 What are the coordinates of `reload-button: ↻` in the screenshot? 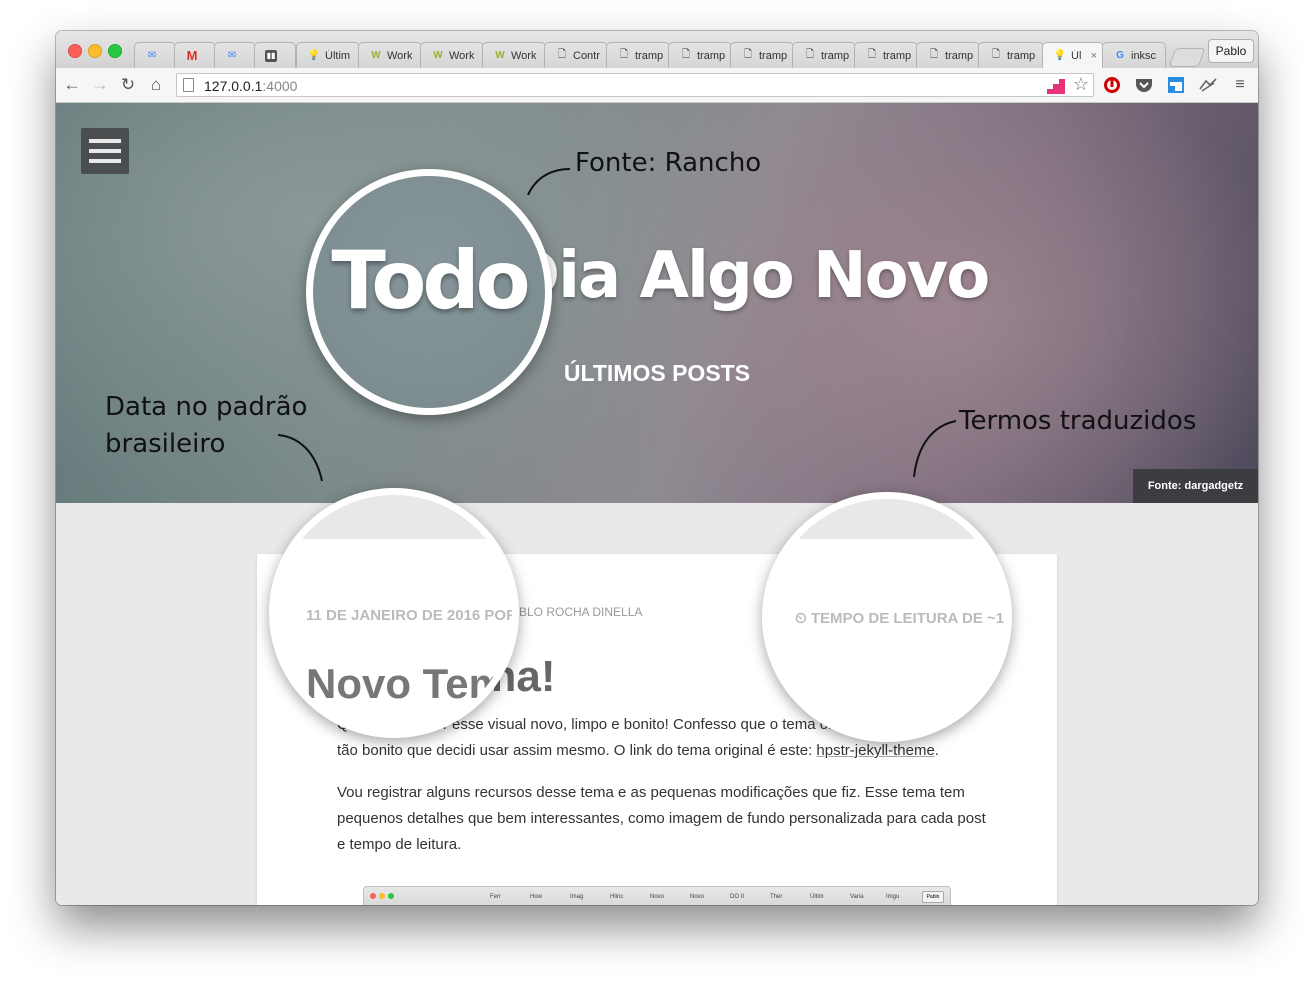 It's located at (128, 85).